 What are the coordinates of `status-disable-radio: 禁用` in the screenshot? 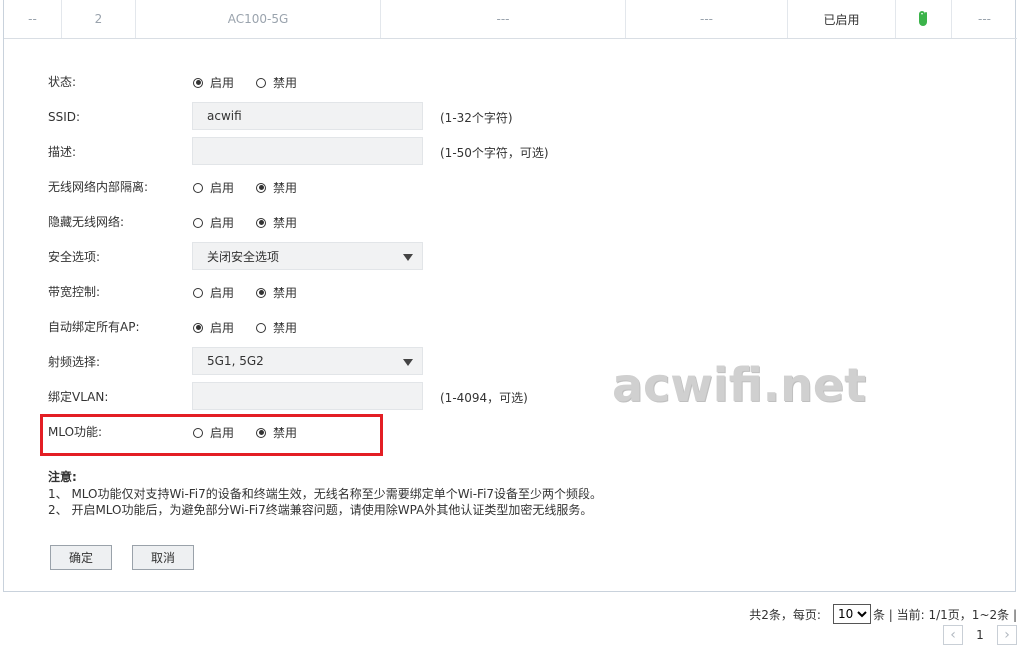 It's located at (276, 82).